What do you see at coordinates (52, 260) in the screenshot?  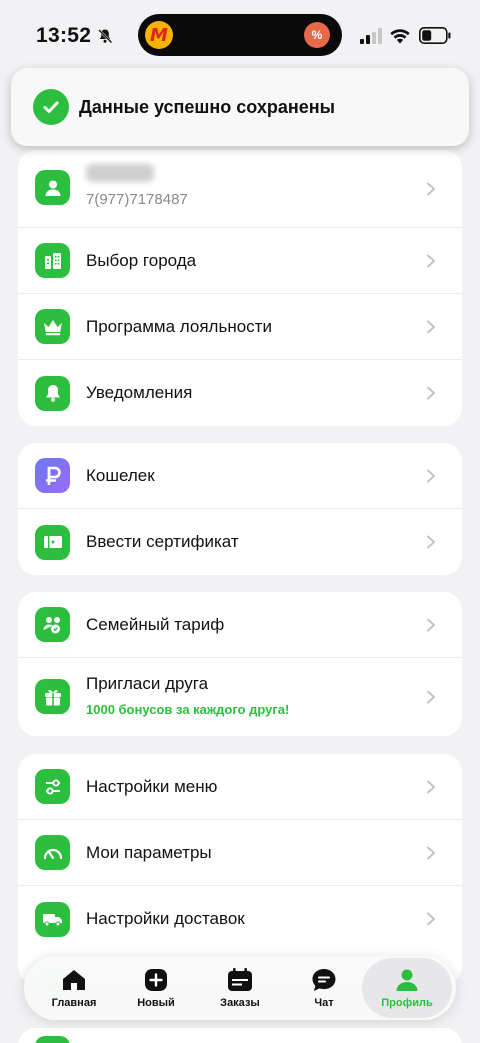 I see `buildings-icon` at bounding box center [52, 260].